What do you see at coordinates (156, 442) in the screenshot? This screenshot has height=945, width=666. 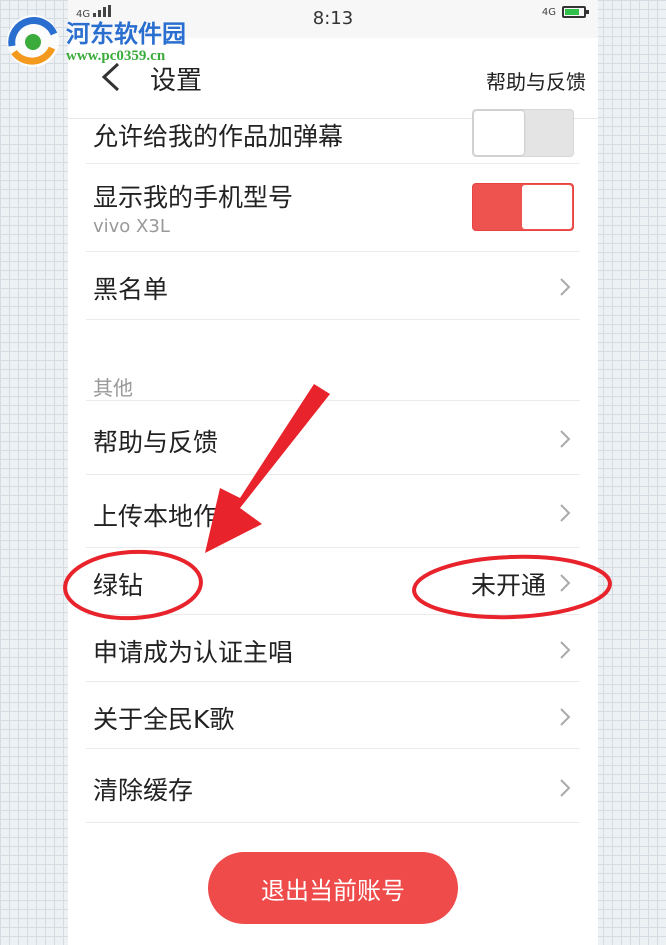 I see `list-item-label: 帮助与反馈` at bounding box center [156, 442].